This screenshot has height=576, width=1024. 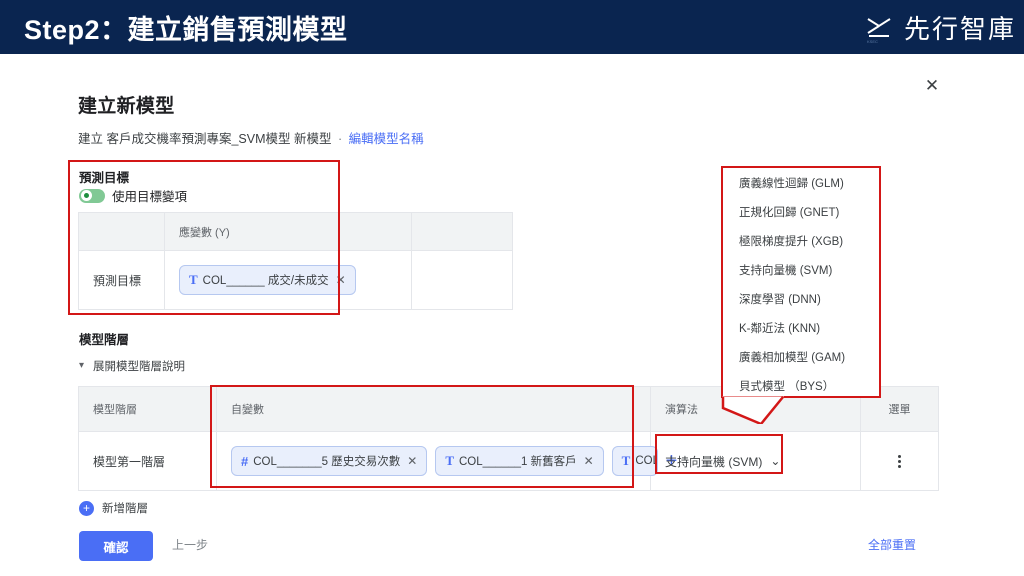 I want to click on back-button: 上一步, so click(x=190, y=544).